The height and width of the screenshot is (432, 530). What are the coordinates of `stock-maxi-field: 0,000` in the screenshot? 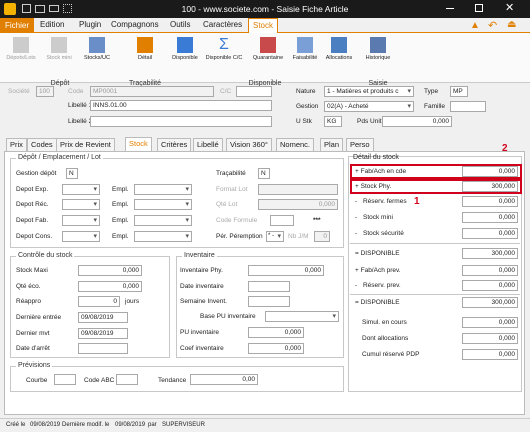 It's located at (110, 270).